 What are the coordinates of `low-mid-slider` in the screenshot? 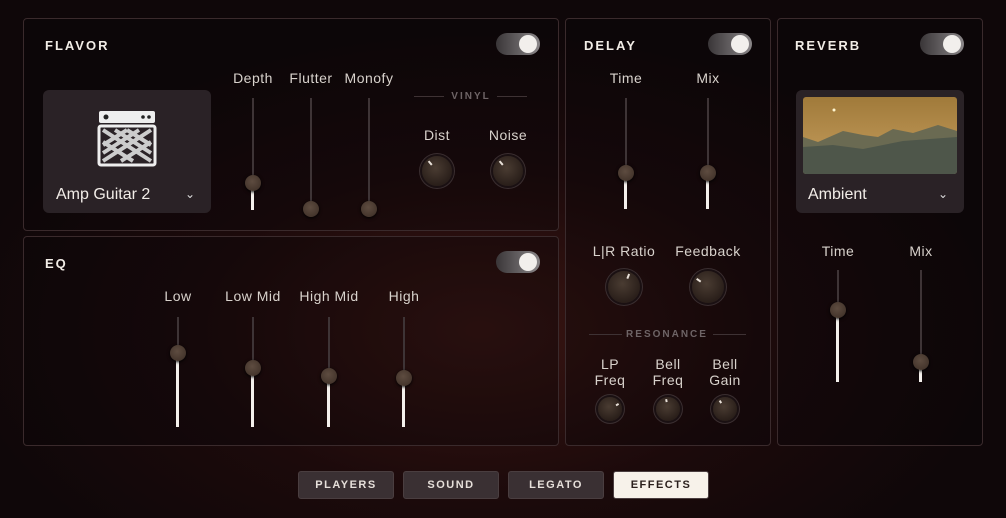 It's located at (253, 372).